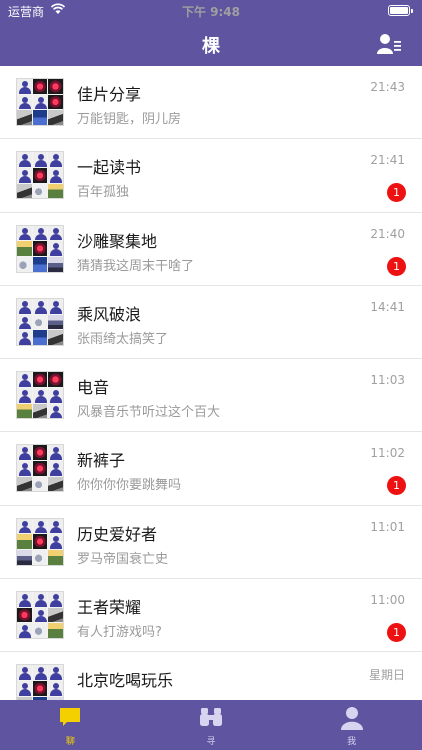  I want to click on chat-row: 历史爱好者 罗马帝国衰亡史 11:01, so click(211, 543).